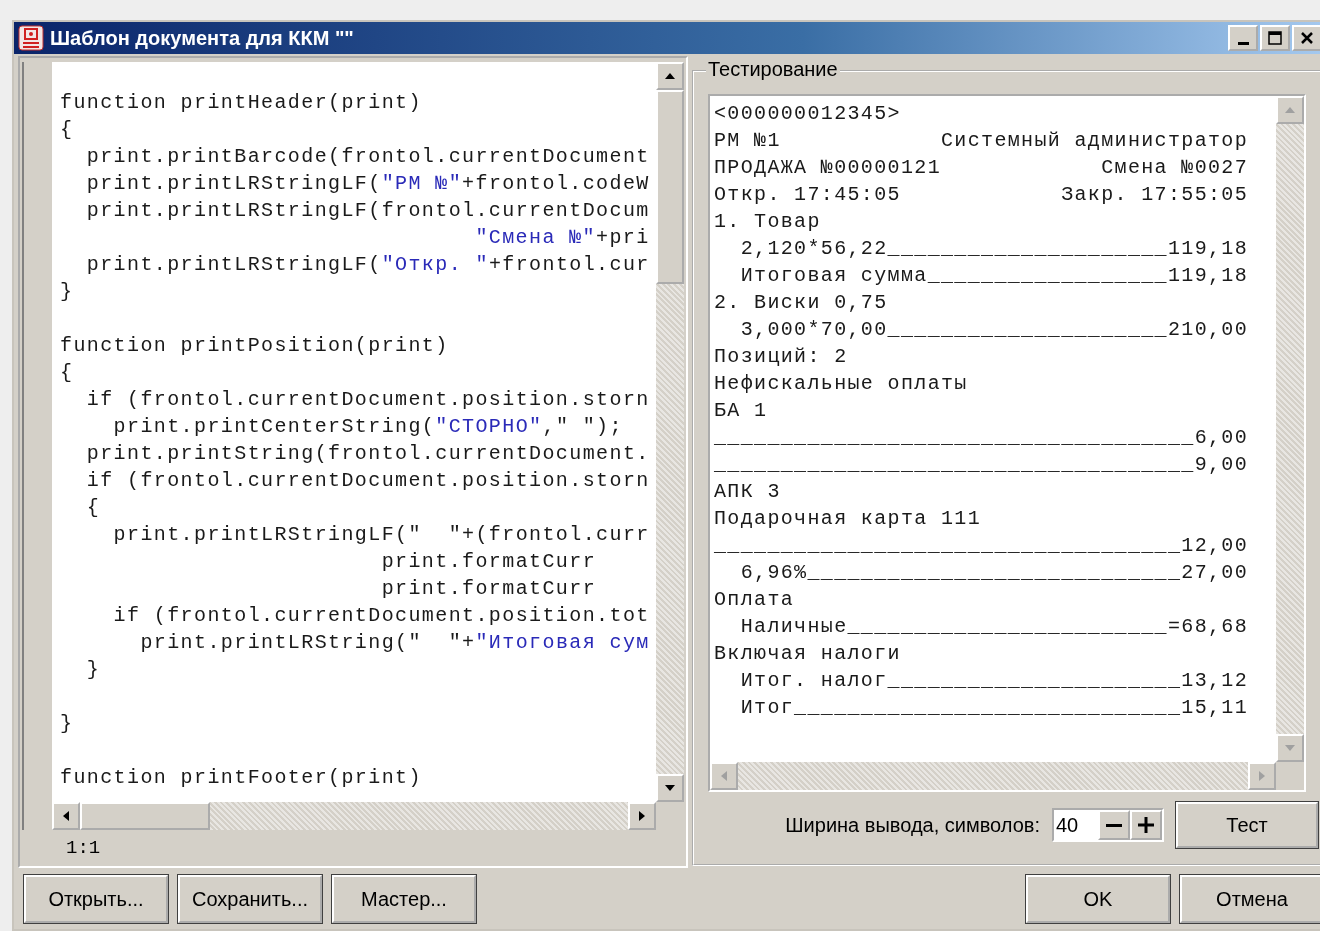 Image resolution: width=1320 pixels, height=931 pixels. What do you see at coordinates (367, 454) in the screenshot?
I see `code-line: print.printString(frontol.currentDocument.` at bounding box center [367, 454].